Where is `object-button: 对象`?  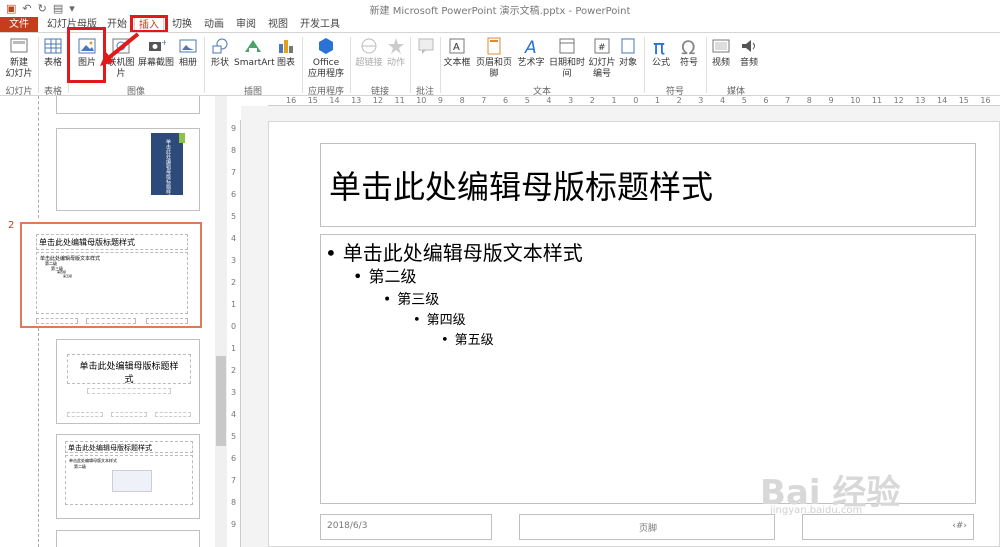
object-button: 对象 is located at coordinates (628, 52).